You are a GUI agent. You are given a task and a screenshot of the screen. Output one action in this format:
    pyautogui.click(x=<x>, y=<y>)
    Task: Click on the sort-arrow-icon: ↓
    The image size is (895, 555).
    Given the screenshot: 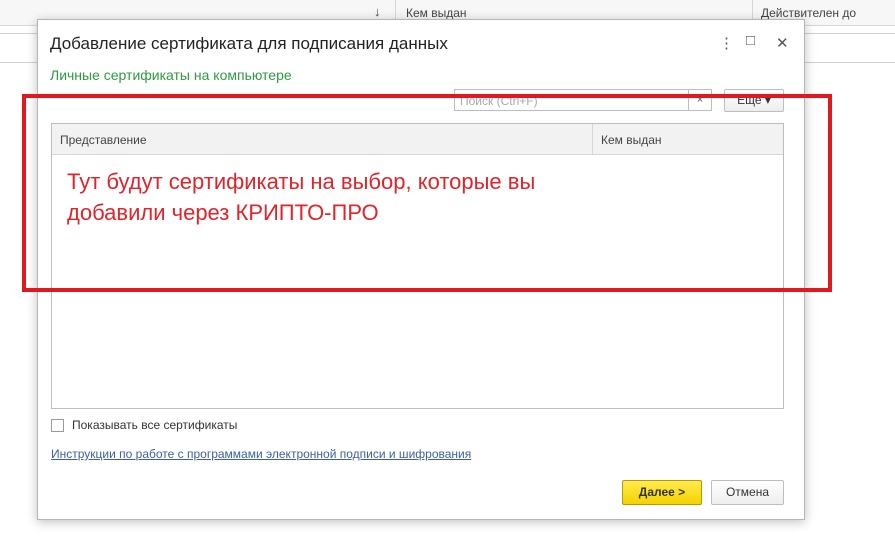 What is the action you would take?
    pyautogui.click(x=377, y=11)
    